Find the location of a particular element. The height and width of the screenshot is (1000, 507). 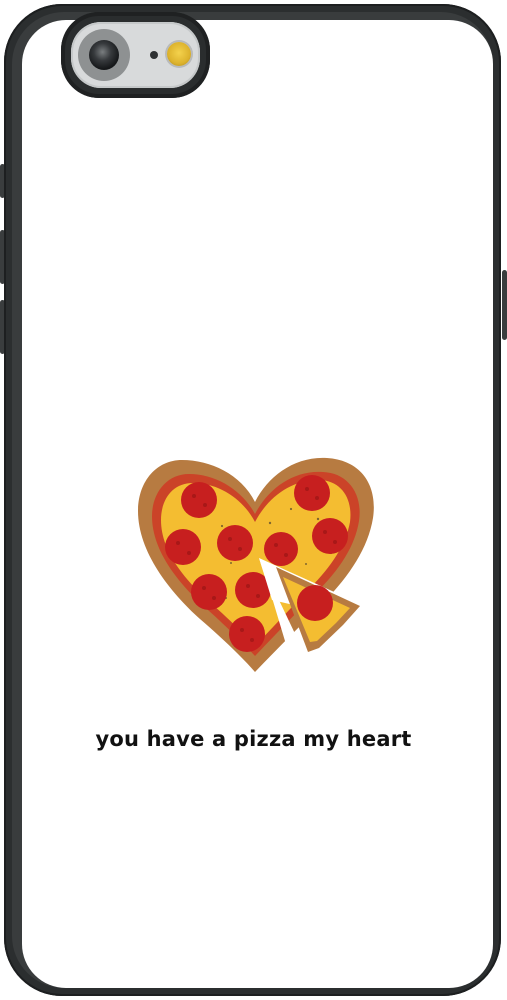

flash-icon is located at coordinates (179, 54).